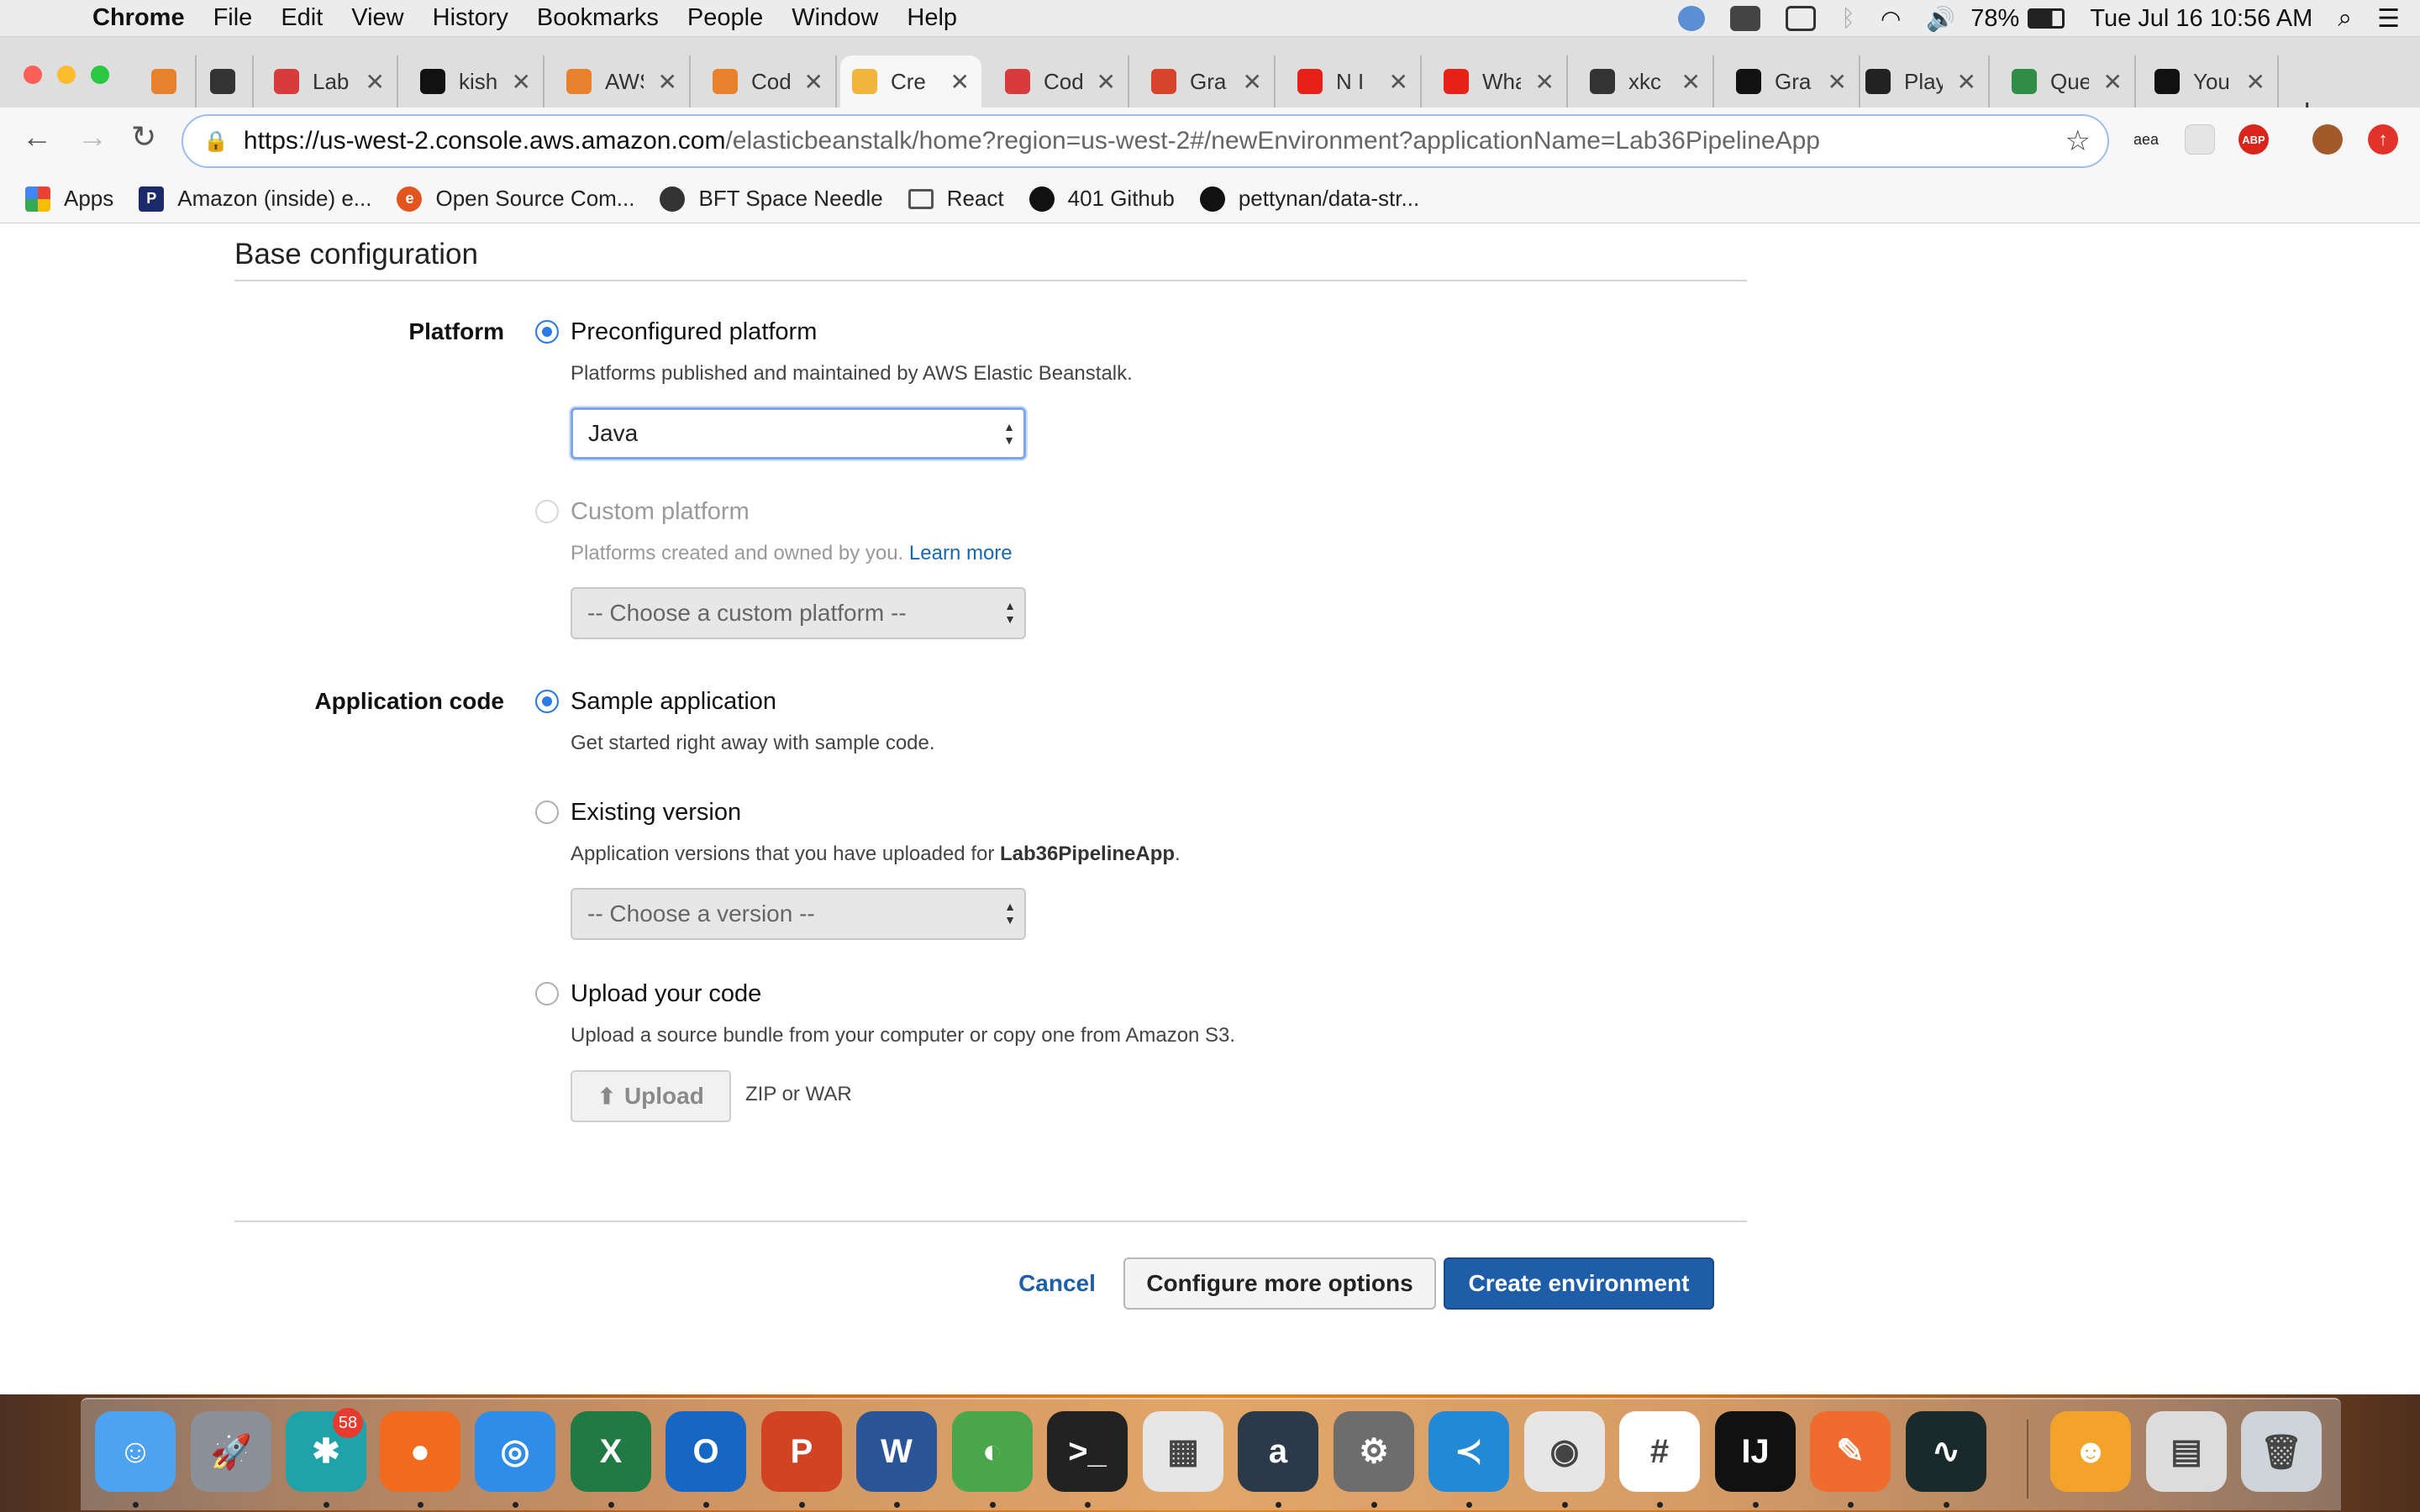  Describe the element at coordinates (100, 75) in the screenshot. I see `maximize-window-button` at that location.